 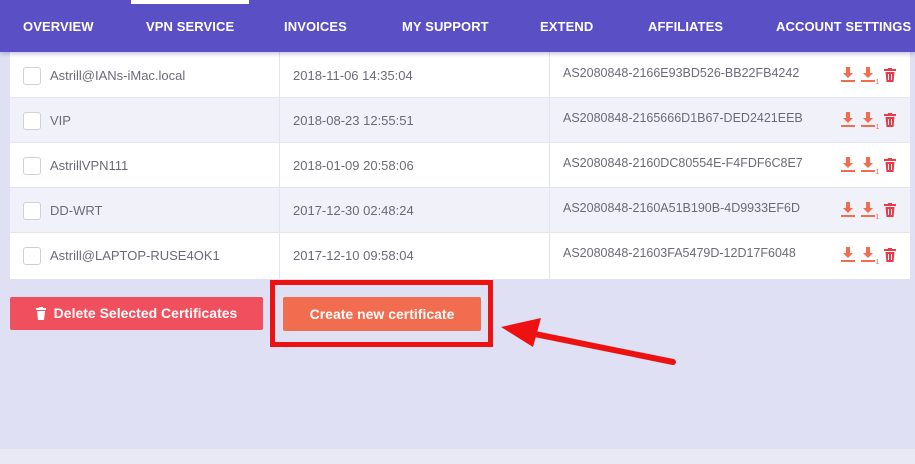 I want to click on nav-extend: EXTEND, so click(x=566, y=26).